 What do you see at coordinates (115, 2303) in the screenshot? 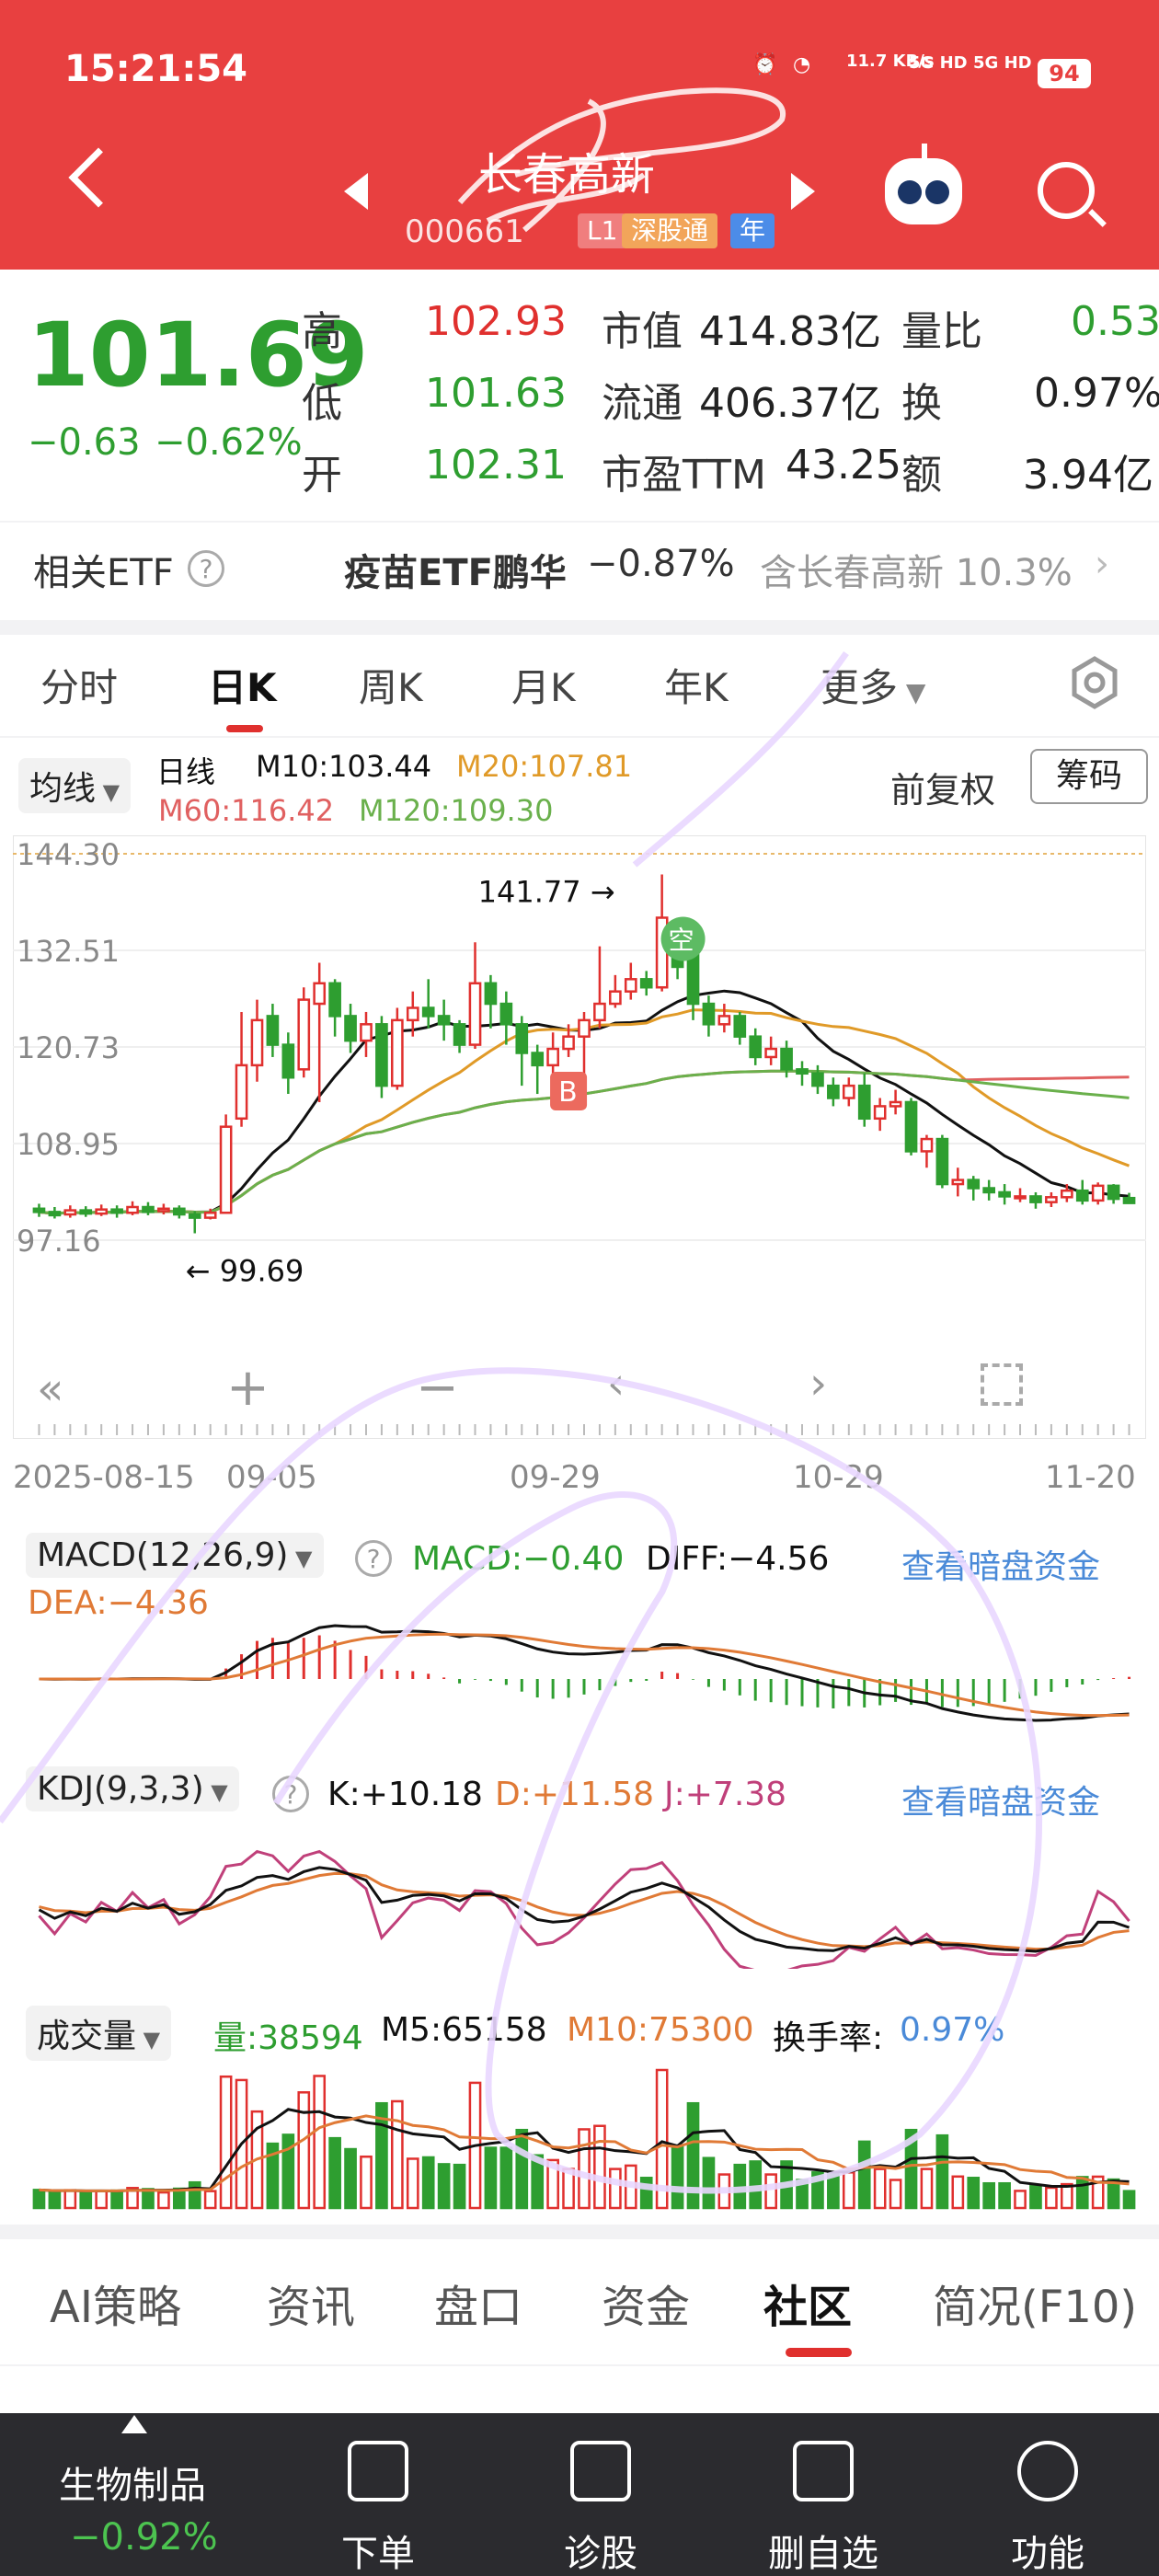
I see `tab-ai-strategy: AI策略` at bounding box center [115, 2303].